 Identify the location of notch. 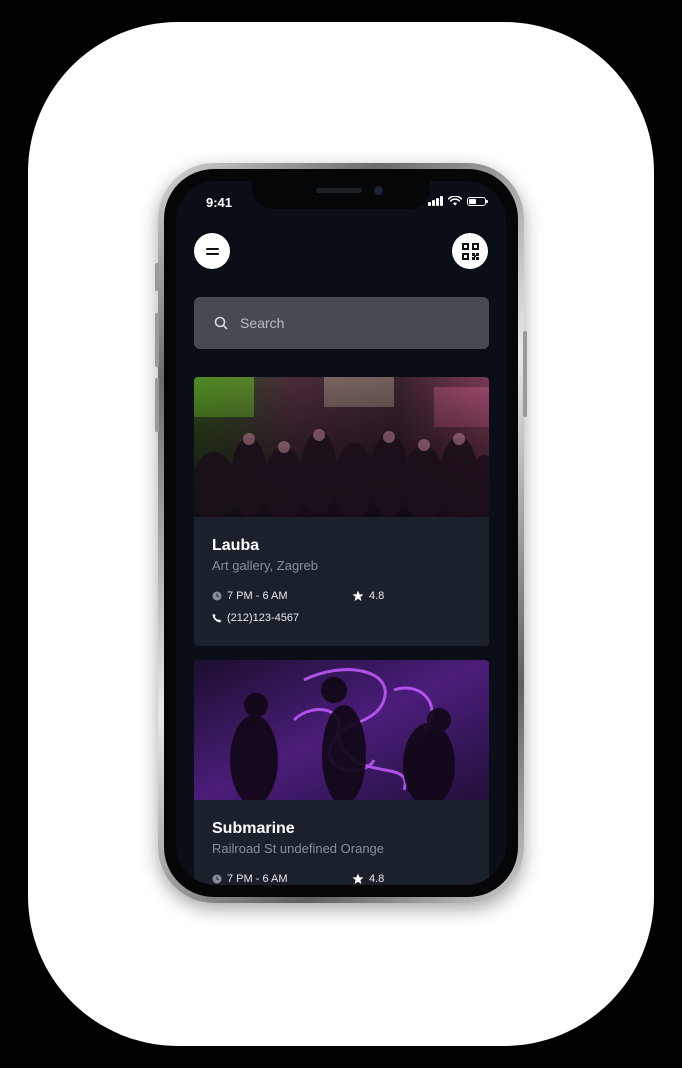
(341, 195).